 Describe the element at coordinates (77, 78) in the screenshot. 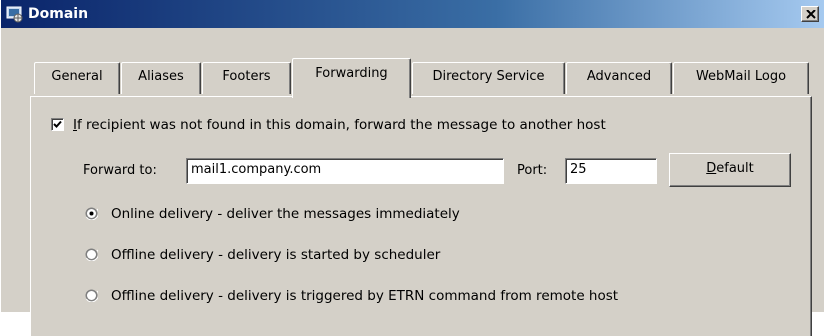

I see `tab-general: General` at that location.